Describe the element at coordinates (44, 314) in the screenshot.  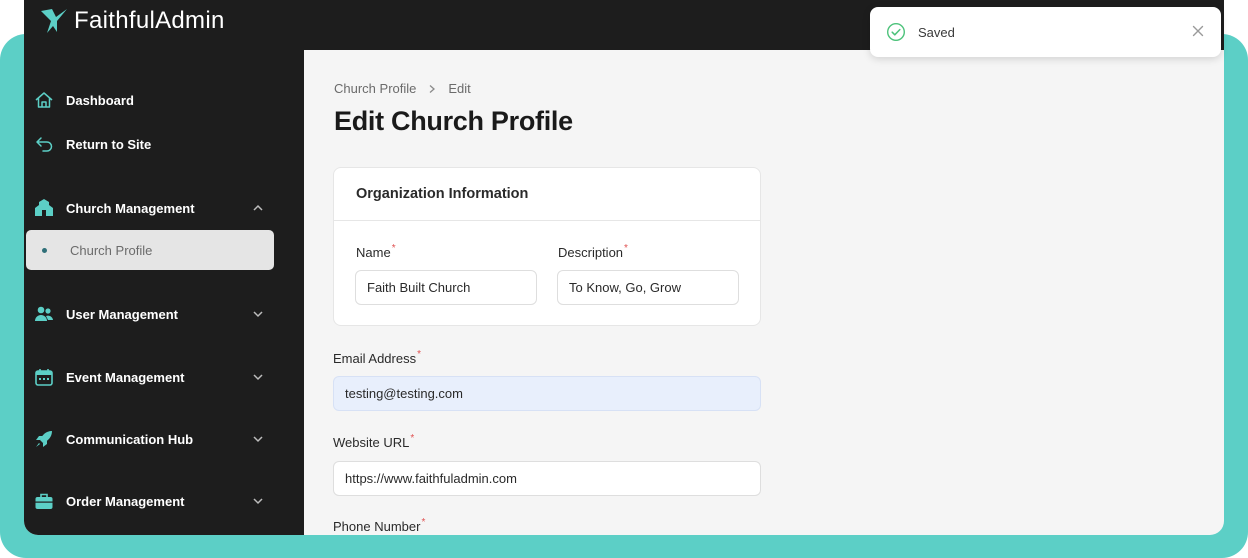
I see `users-icon` at that location.